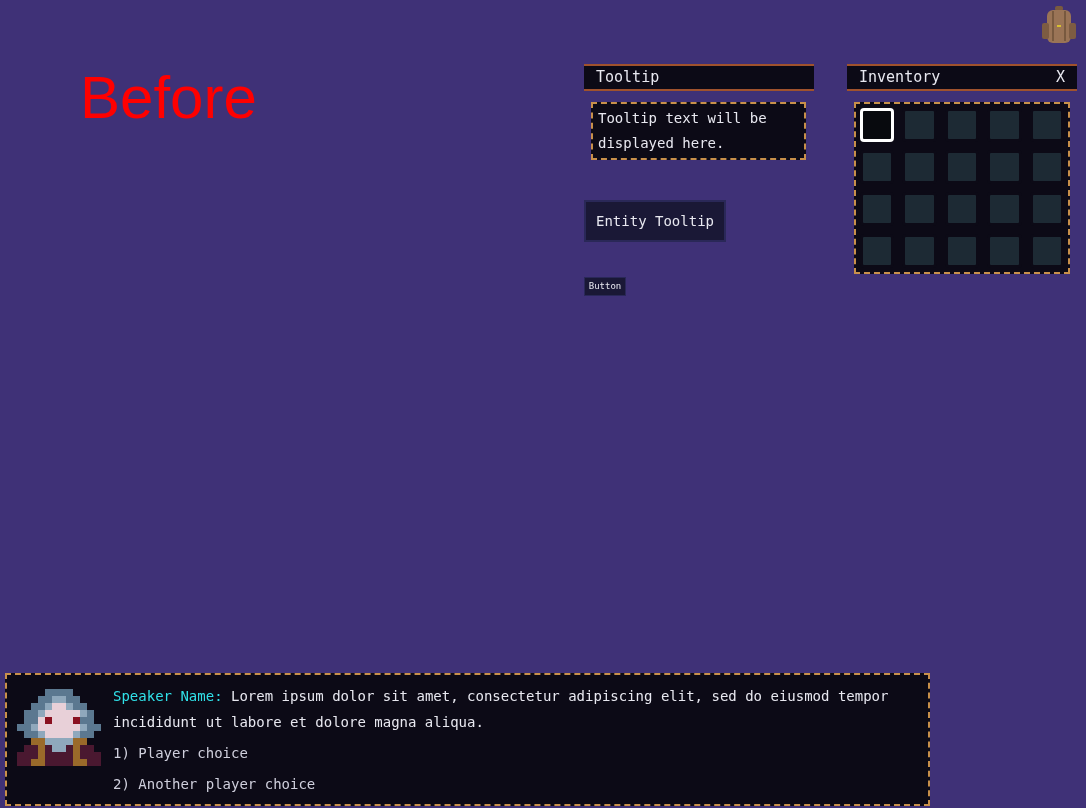 The image size is (1086, 808). Describe the element at coordinates (501, 709) in the screenshot. I see `dialogue-text: Speaker Name: Lorem ipsum dolor sit amet, consectetur adipiscing elit, sed do eiusmod tempor incididunt ut labore et dolore magna aliqua.` at that location.